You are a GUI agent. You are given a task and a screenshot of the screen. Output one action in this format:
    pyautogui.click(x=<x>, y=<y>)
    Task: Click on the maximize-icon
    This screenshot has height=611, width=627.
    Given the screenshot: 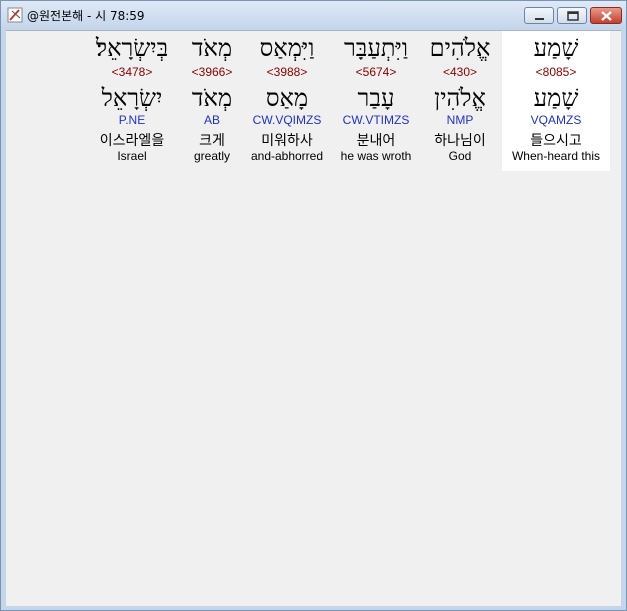 What is the action you would take?
    pyautogui.click(x=573, y=16)
    